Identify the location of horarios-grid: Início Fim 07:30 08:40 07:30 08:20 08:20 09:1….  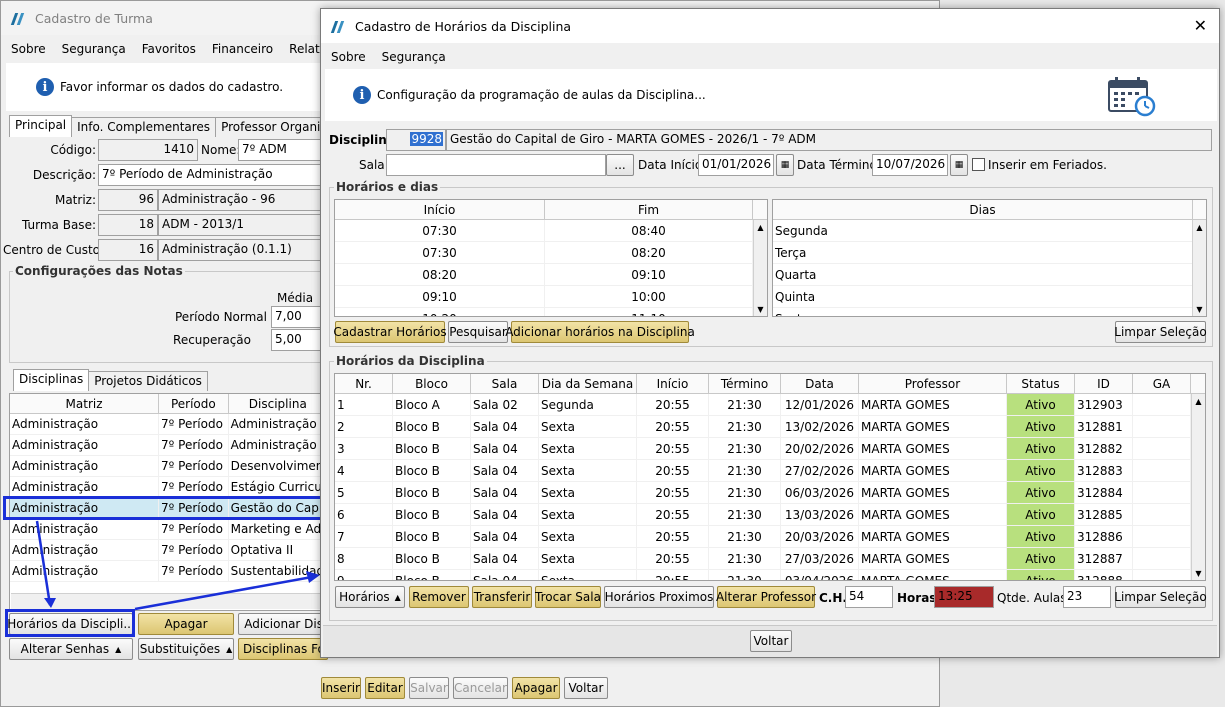
(551, 258).